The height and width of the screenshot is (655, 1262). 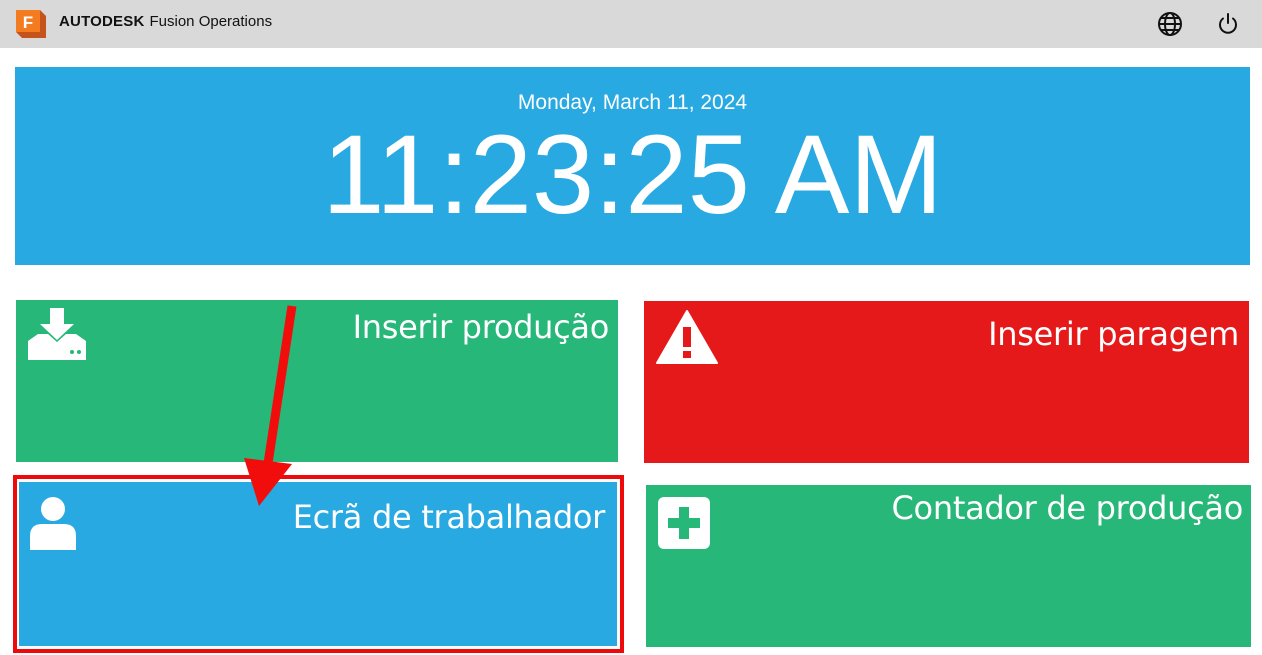 What do you see at coordinates (53, 523) in the screenshot?
I see `user-icon` at bounding box center [53, 523].